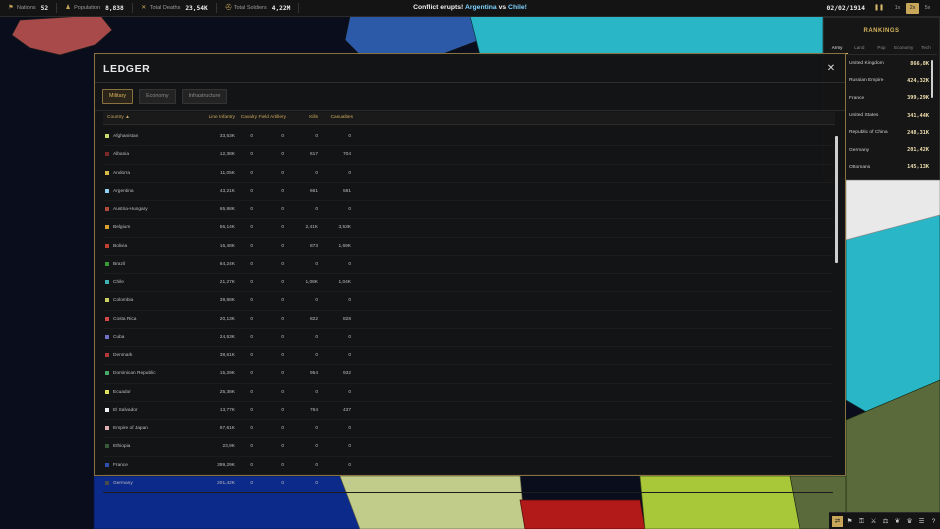 Image resolution: width=940 pixels, height=529 pixels. What do you see at coordinates (44, 8) in the screenshot?
I see `stat-value: 52` at bounding box center [44, 8].